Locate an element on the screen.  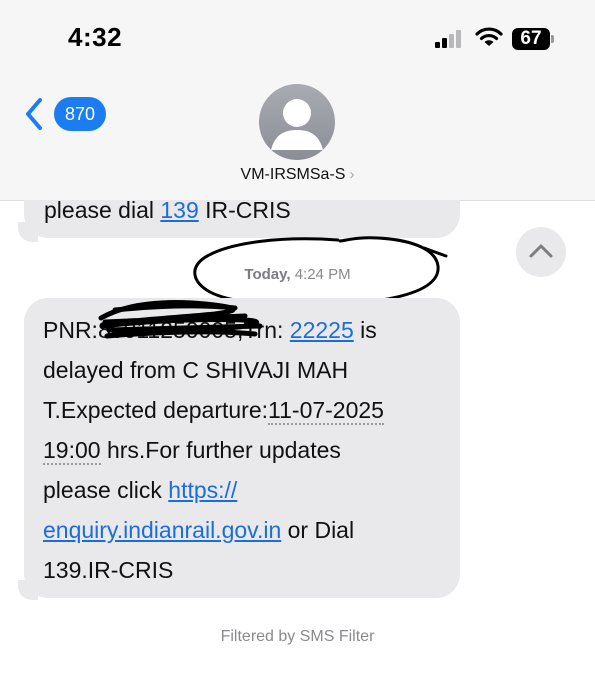
person-avatar-icon is located at coordinates (297, 122).